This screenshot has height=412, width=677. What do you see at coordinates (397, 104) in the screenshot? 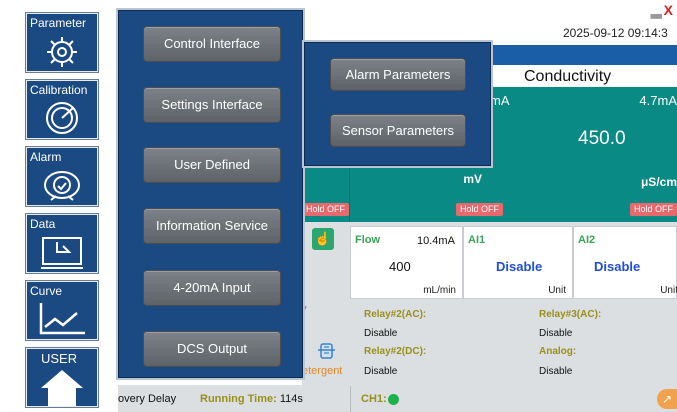
I see `settings-submenu: Alarm Parameters Sensor Parameters` at bounding box center [397, 104].